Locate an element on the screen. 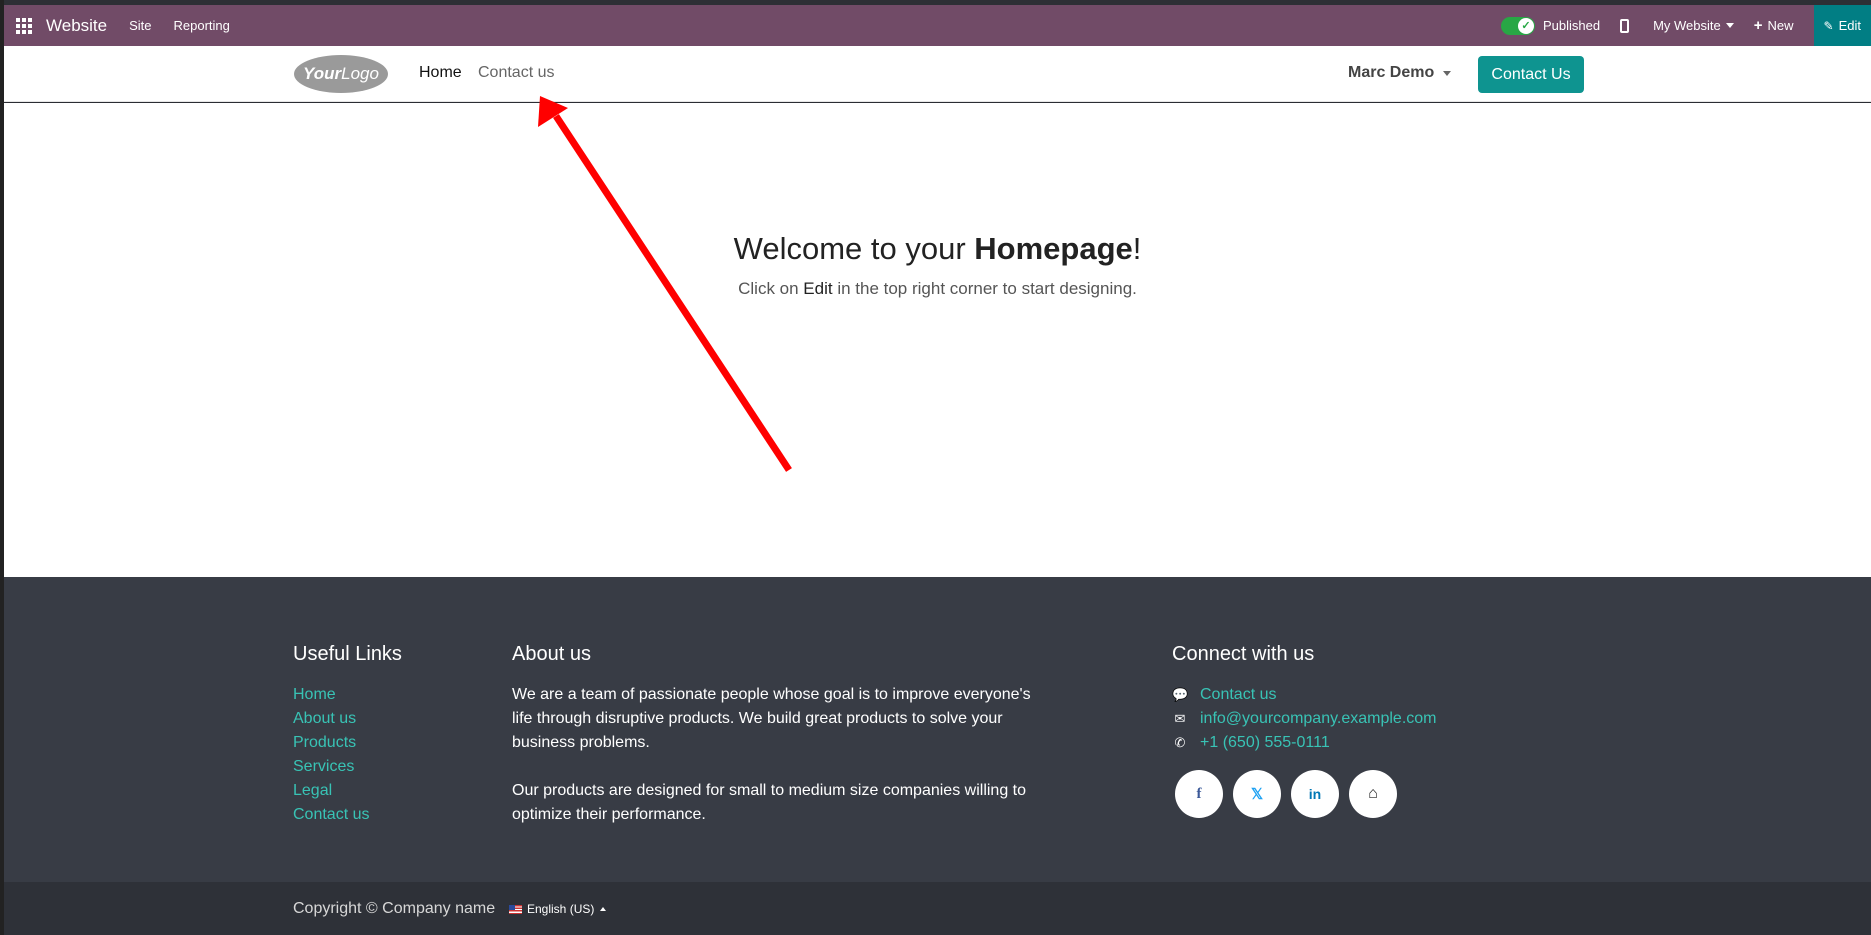  nav-contact-us: Contact us is located at coordinates (516, 73).